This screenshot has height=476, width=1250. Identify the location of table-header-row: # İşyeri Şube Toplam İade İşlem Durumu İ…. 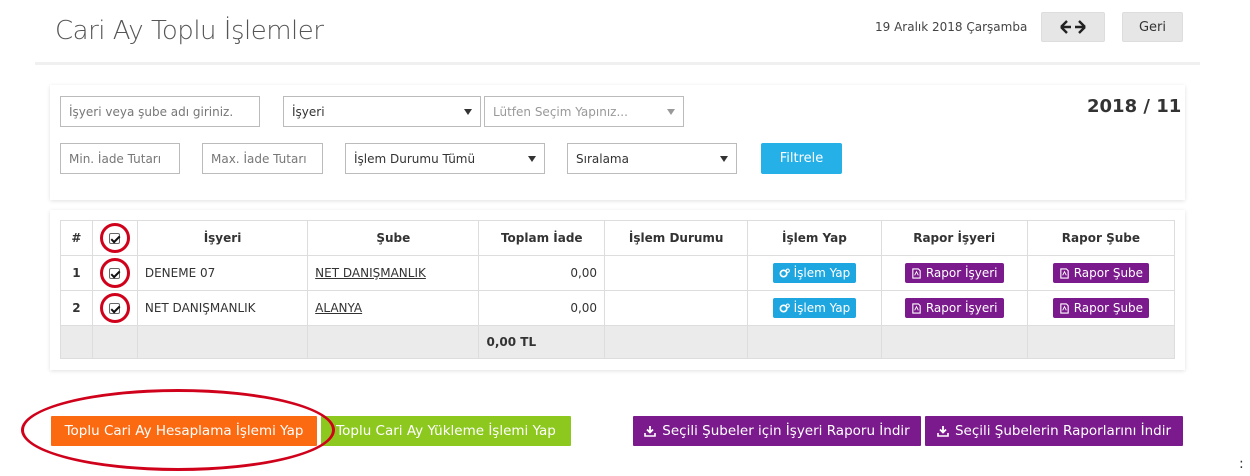
(618, 238).